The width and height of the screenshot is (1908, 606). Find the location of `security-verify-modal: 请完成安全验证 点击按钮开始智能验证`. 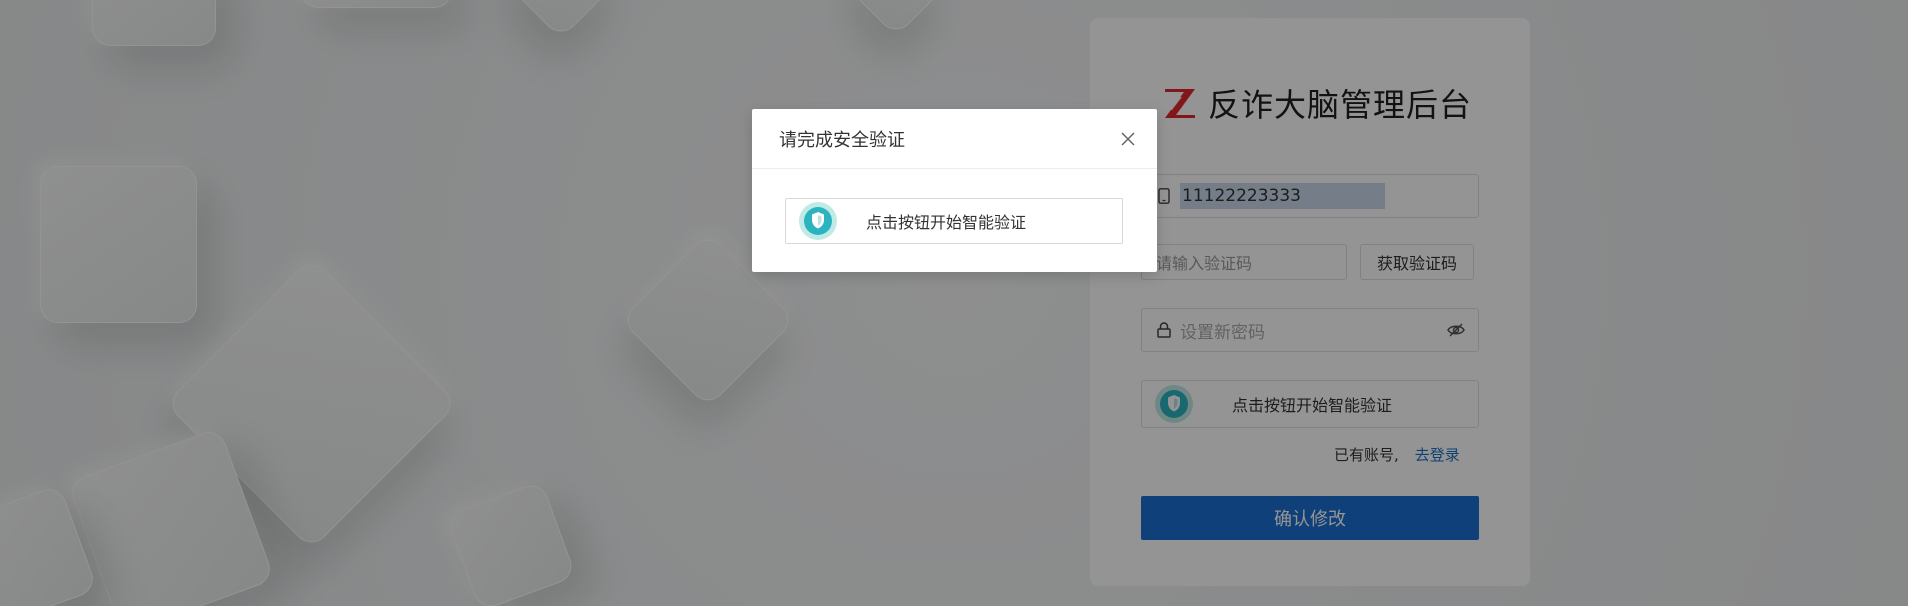

security-verify-modal: 请完成安全验证 点击按钮开始智能验证 is located at coordinates (954, 190).